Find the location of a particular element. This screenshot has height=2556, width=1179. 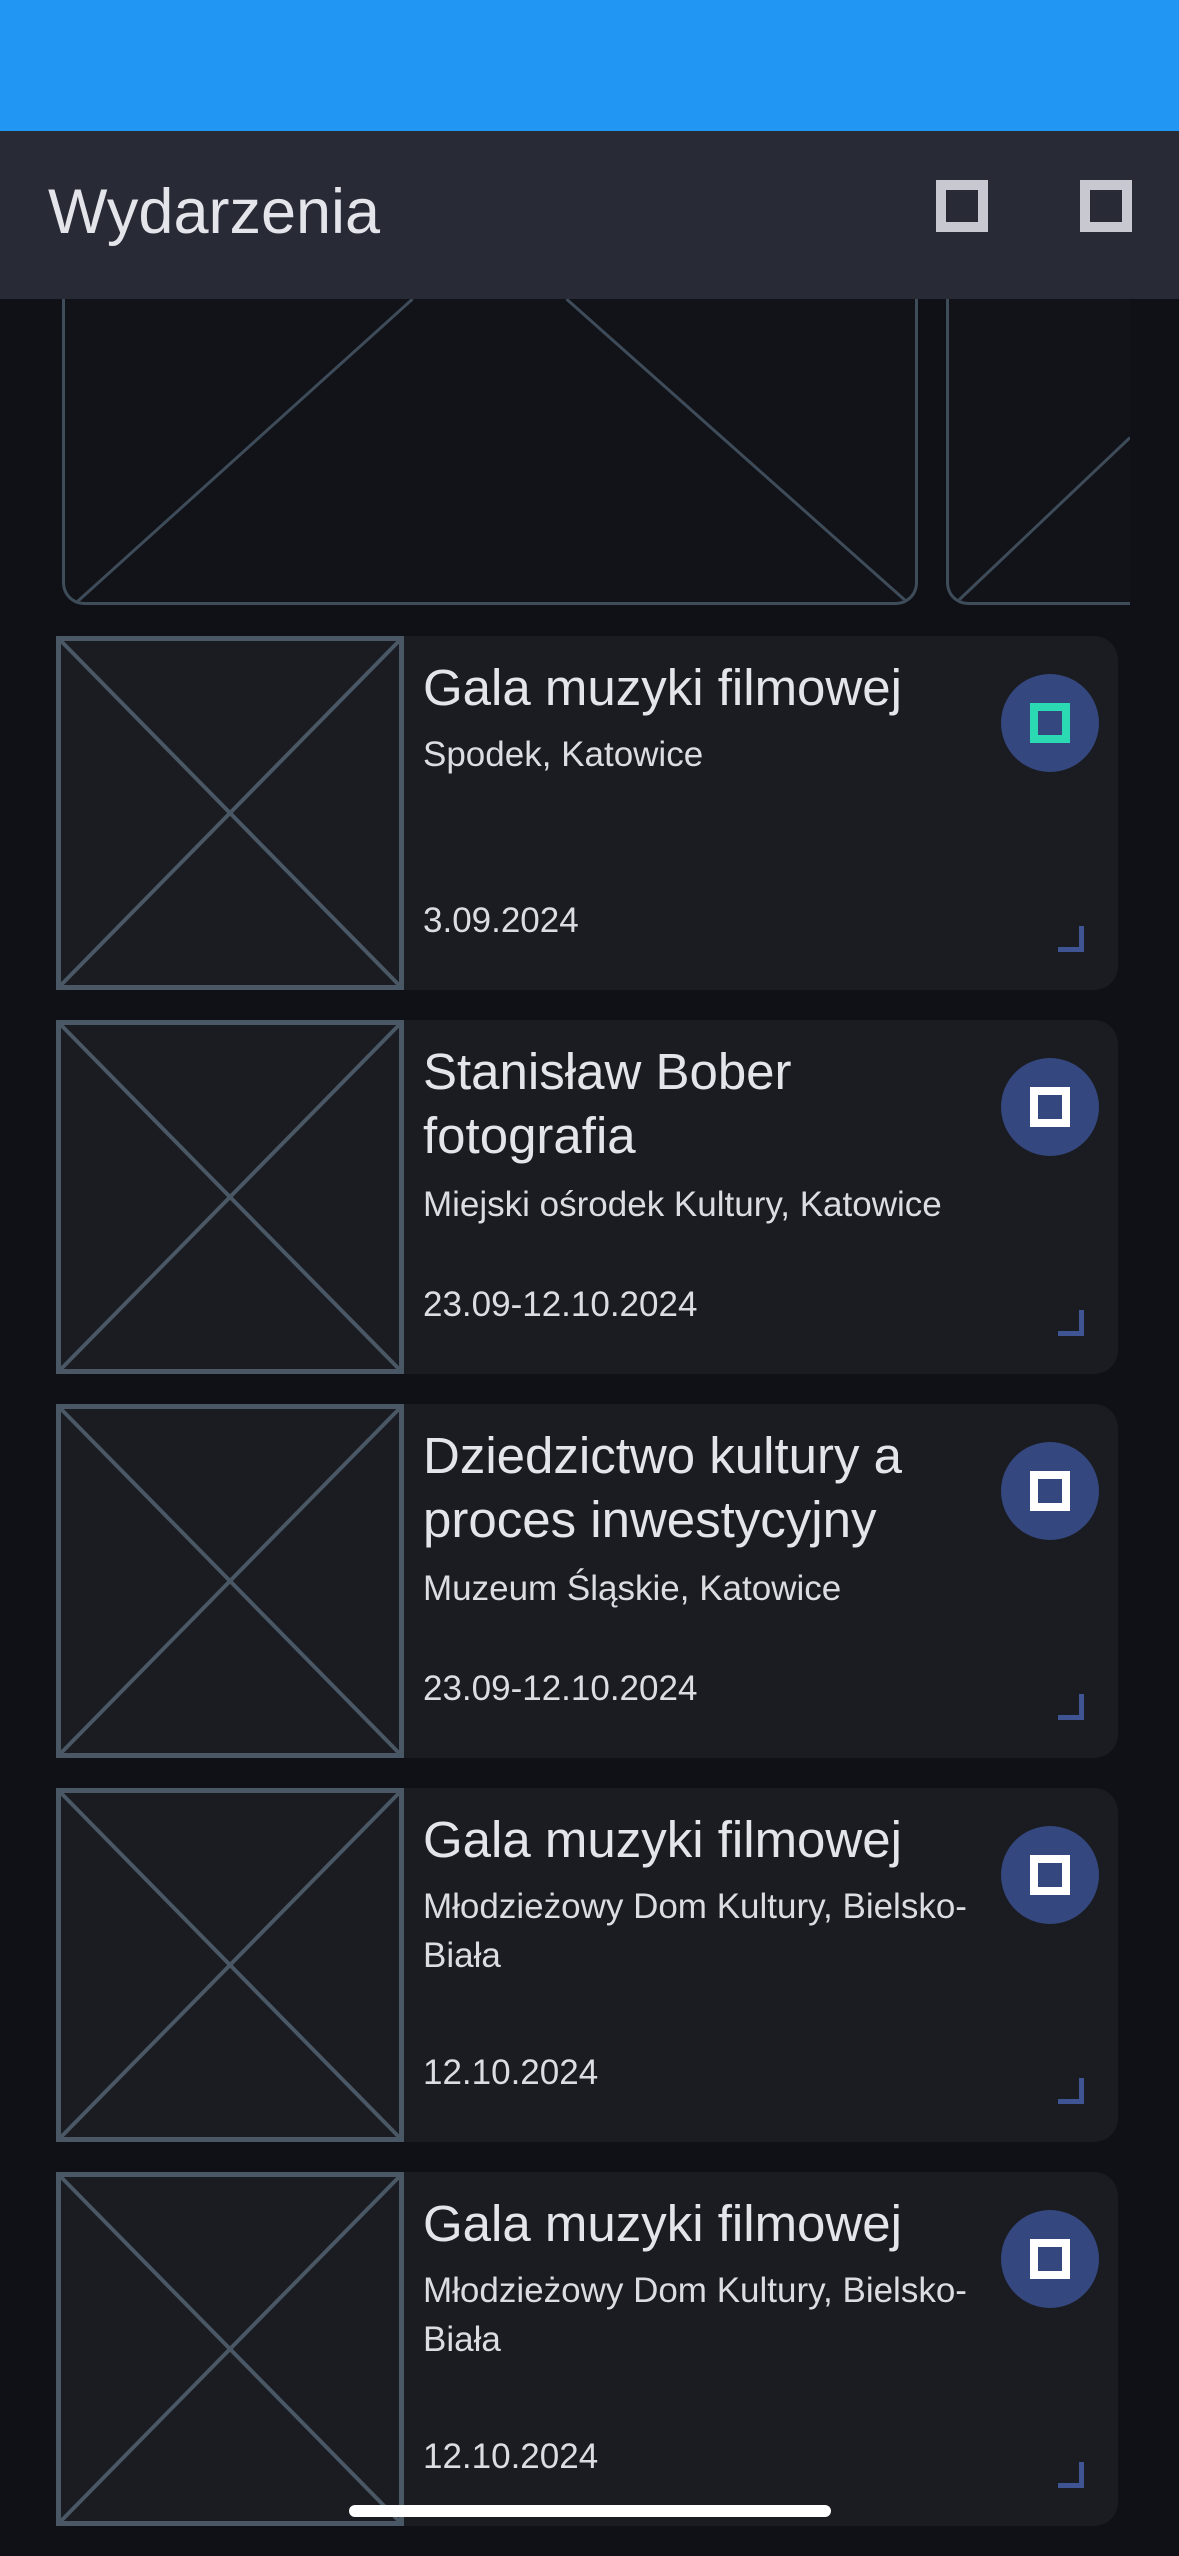

event-title: Stanisław Bober fotografia is located at coordinates (607, 1103).